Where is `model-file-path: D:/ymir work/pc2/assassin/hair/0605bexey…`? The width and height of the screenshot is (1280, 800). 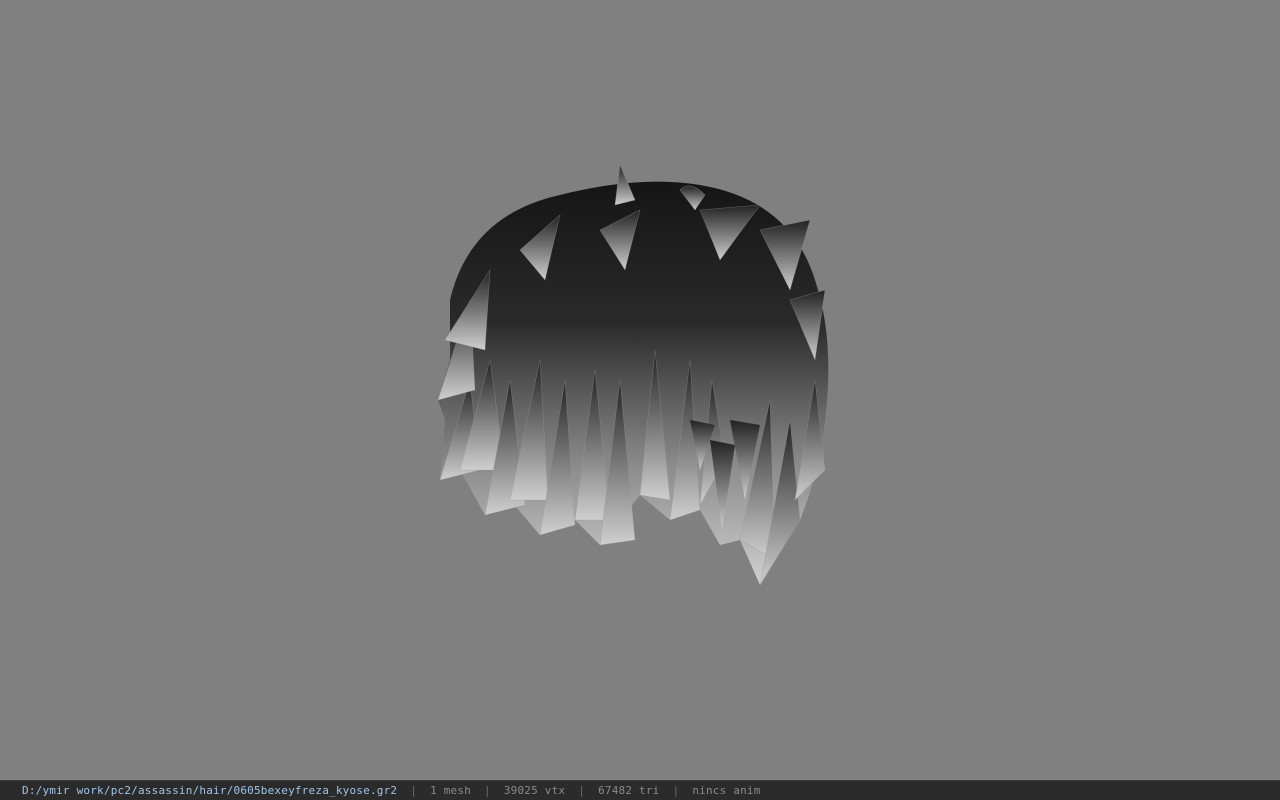 model-file-path: D:/ymir work/pc2/assassin/hair/0605bexey… is located at coordinates (210, 790).